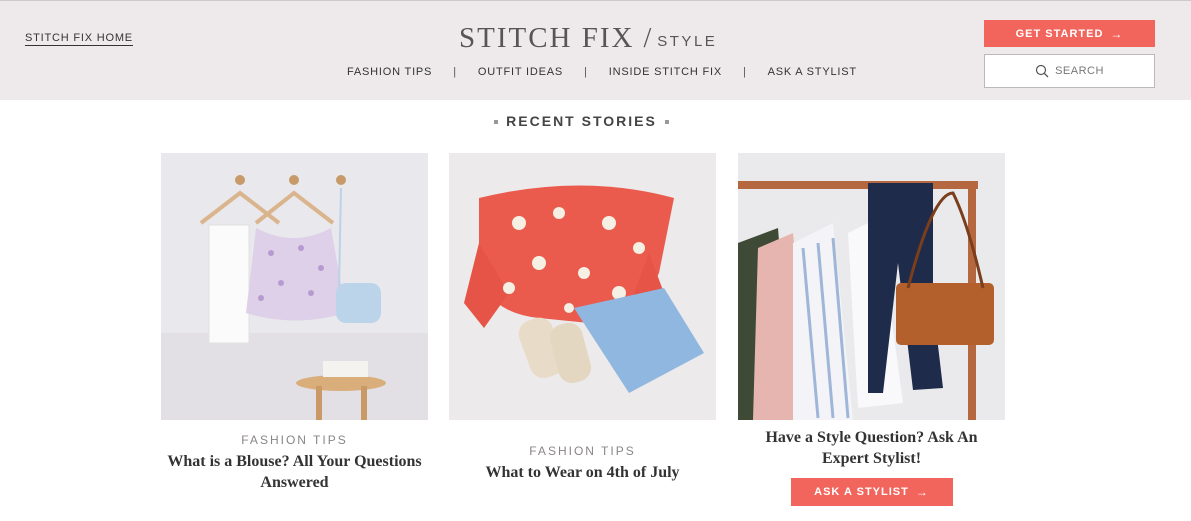 The height and width of the screenshot is (521, 1191). What do you see at coordinates (79, 39) in the screenshot?
I see `stitch-fix-home-link: STITCH FIX HOME` at bounding box center [79, 39].